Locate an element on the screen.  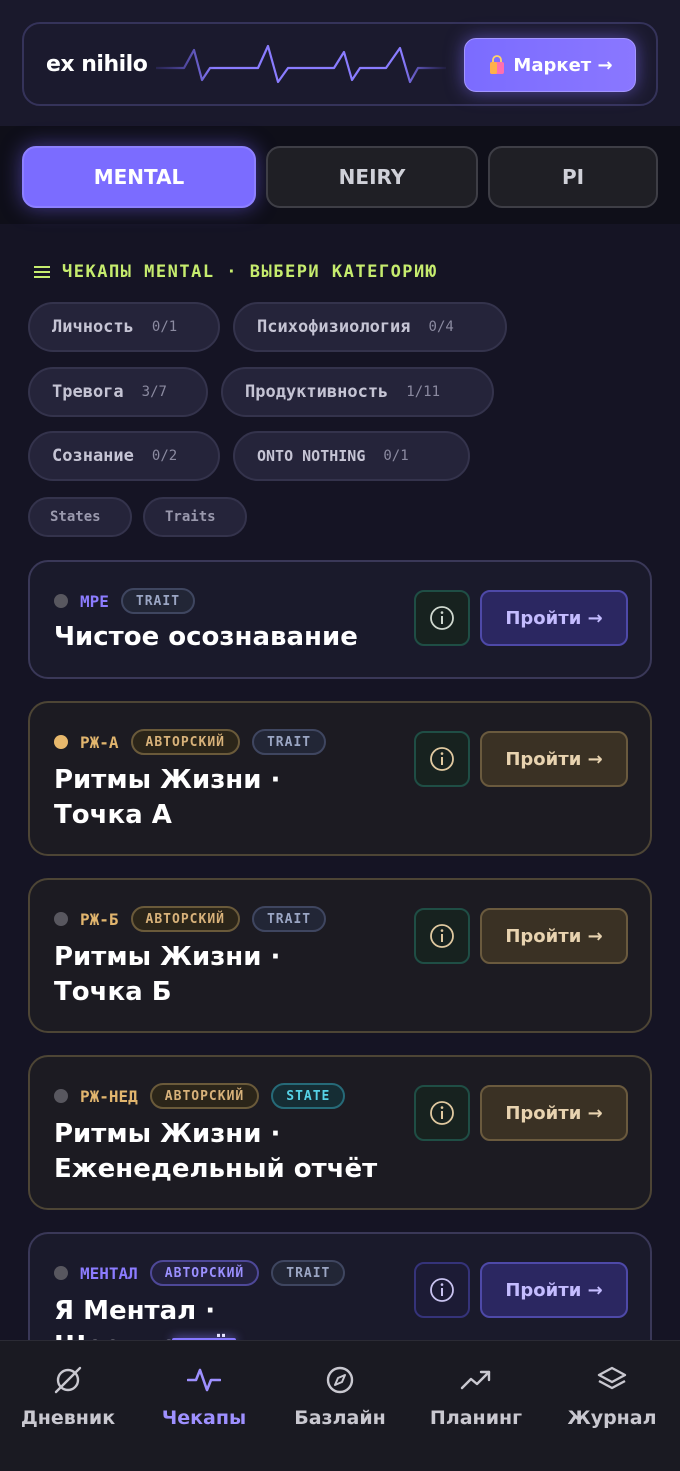
card-code: РЖ-НЕД is located at coordinates (109, 1096).